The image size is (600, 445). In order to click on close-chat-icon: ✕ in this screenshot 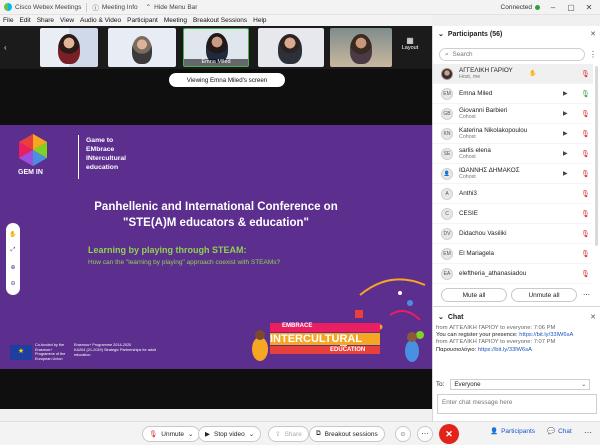, I will do `click(593, 317)`.